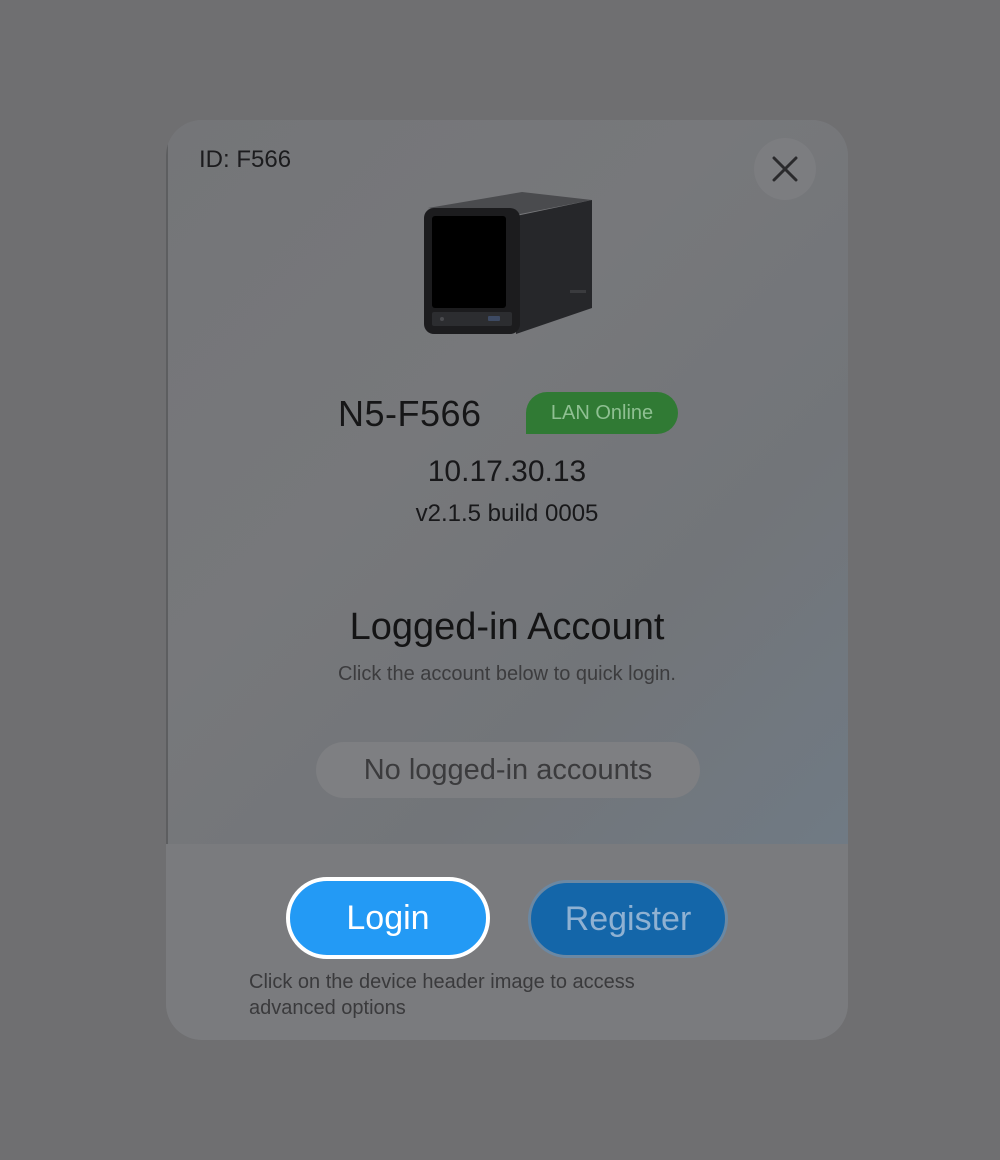 The width and height of the screenshot is (1000, 1160). I want to click on device-name: N5-F566, so click(410, 413).